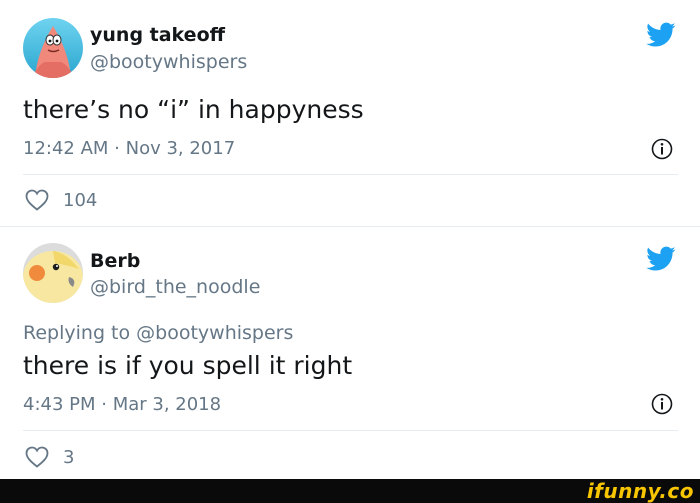 The height and width of the screenshot is (503, 700). I want to click on cockatiel-avatar-icon, so click(53, 273).